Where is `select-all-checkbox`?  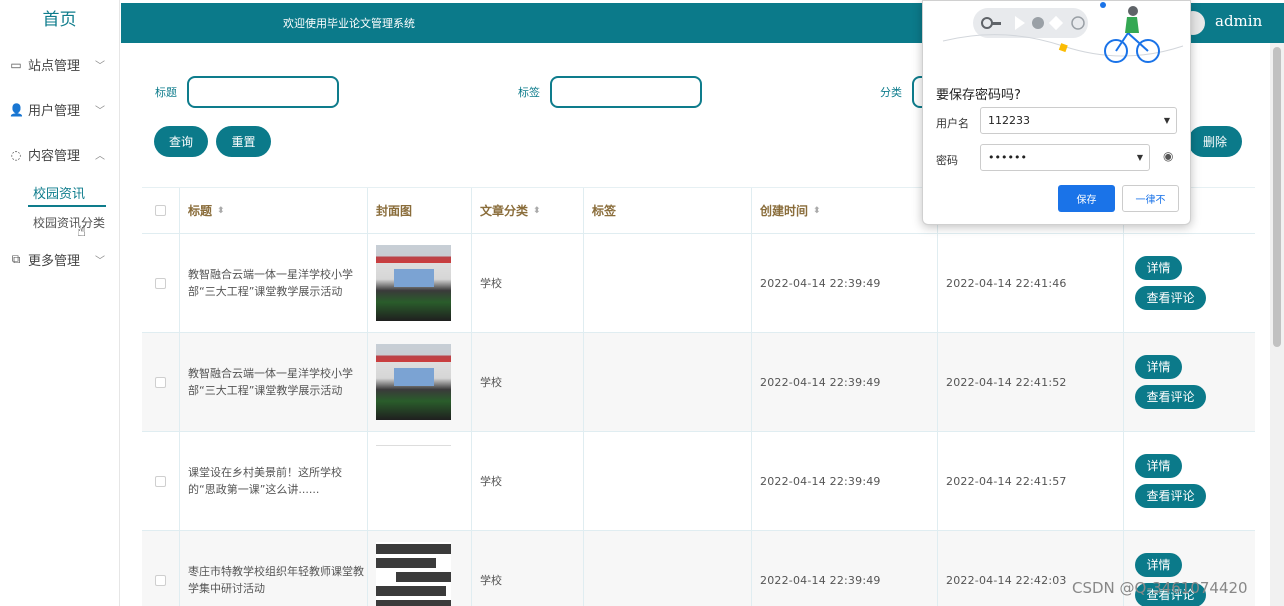 select-all-checkbox is located at coordinates (160, 210).